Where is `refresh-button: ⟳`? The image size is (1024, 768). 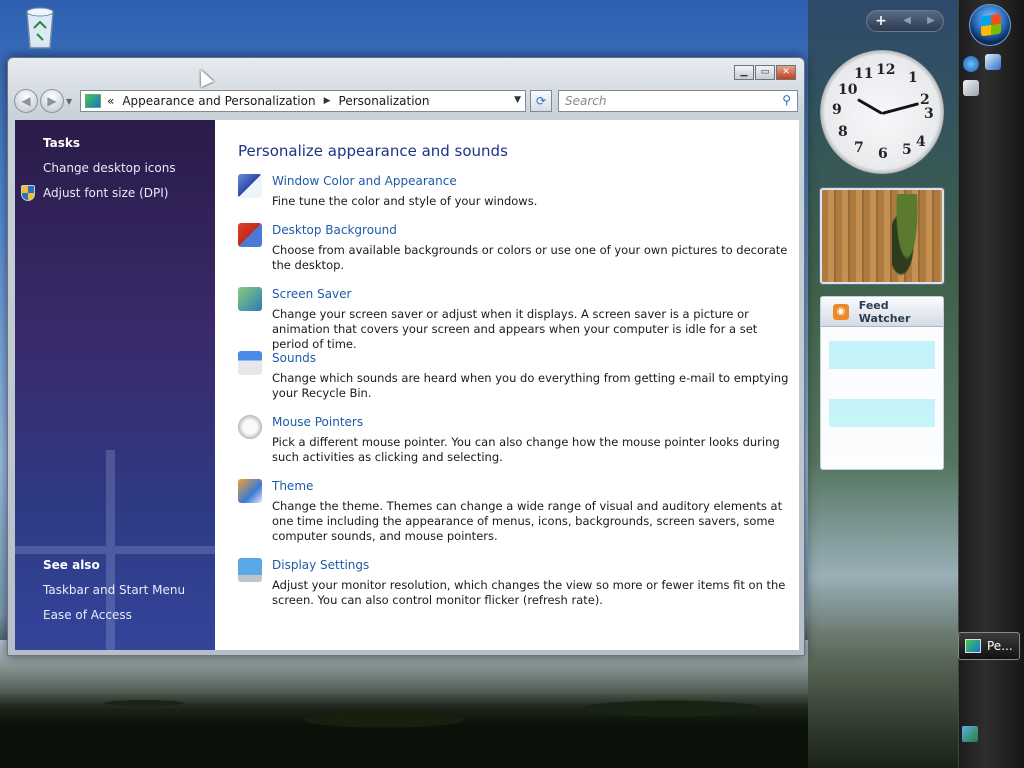
refresh-button: ⟳ is located at coordinates (541, 101).